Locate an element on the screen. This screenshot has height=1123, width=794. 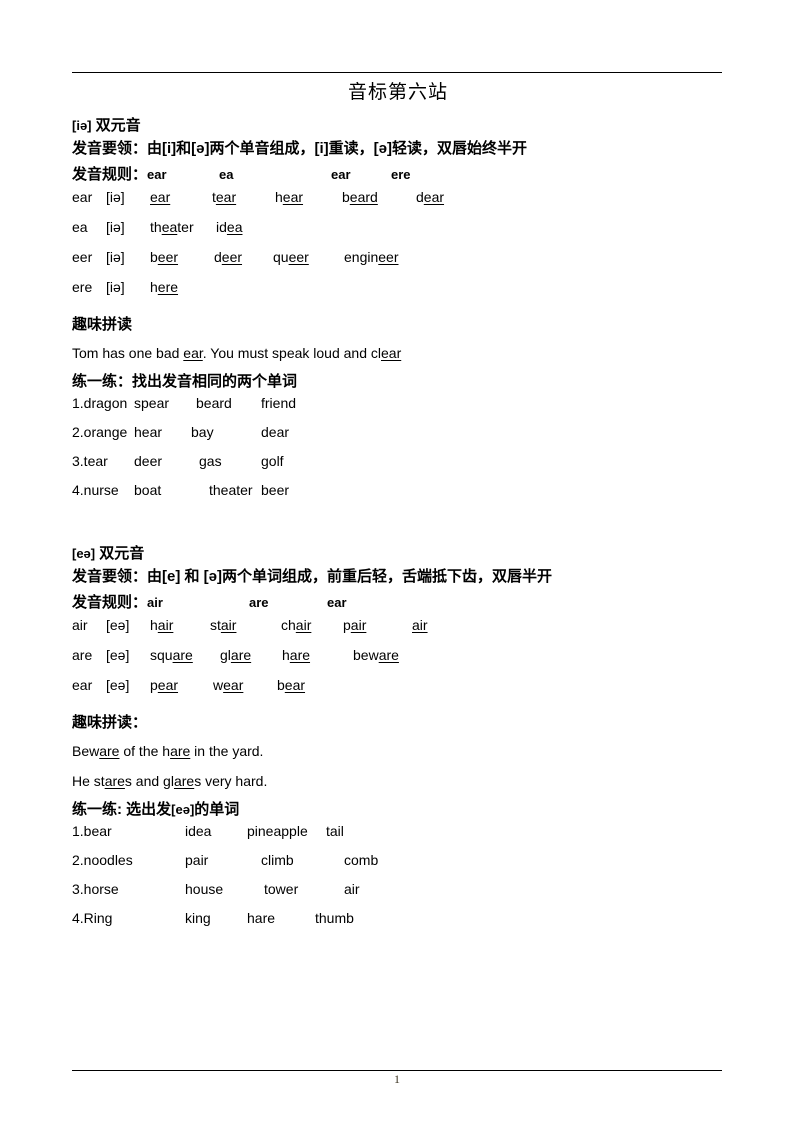
vocab-word: beard is located at coordinates (360, 196).